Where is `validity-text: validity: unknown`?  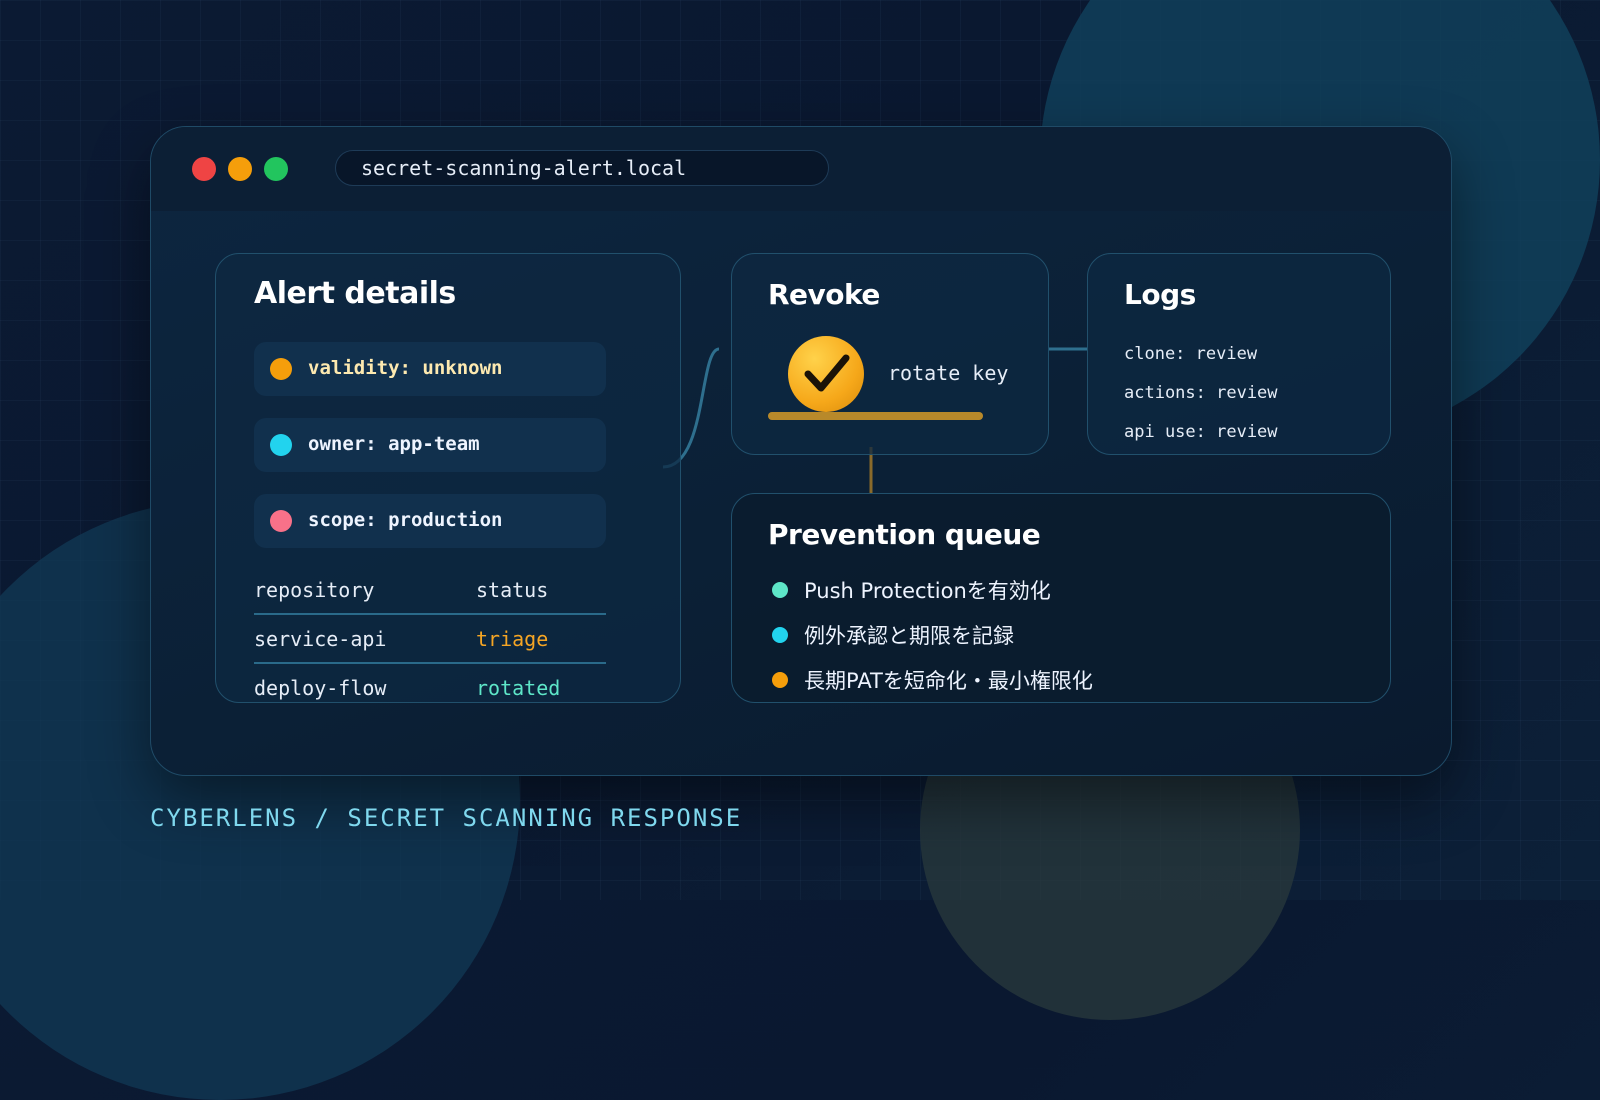
validity-text: validity: unknown is located at coordinates (405, 368).